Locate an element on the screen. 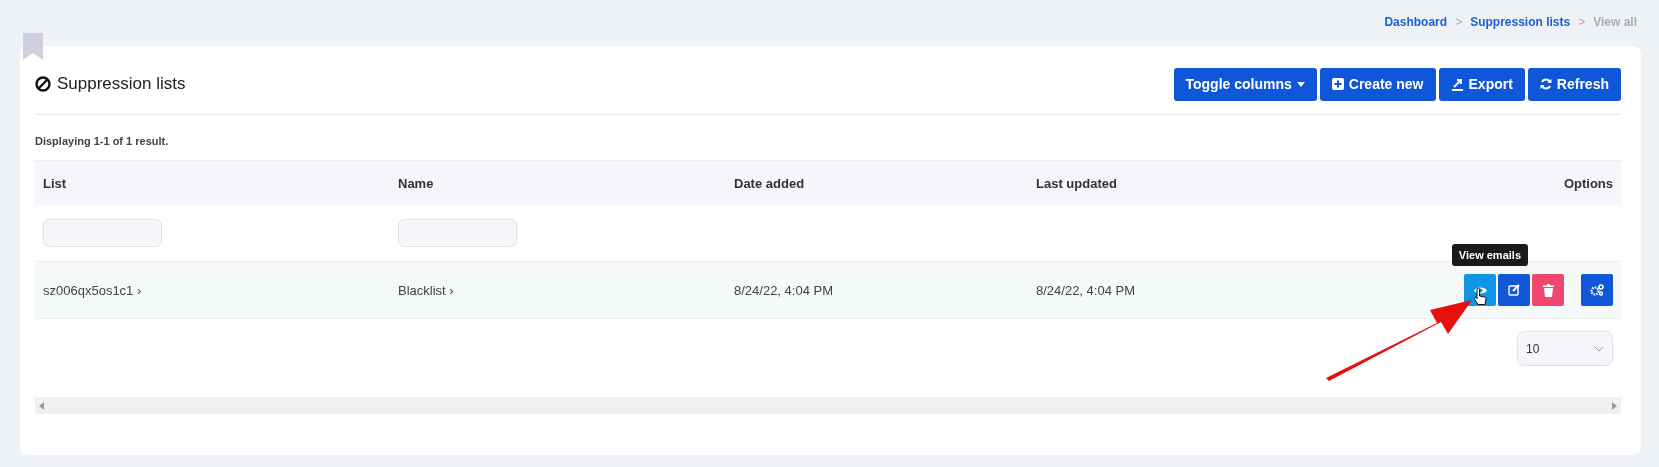  toolbar-button: Create new is located at coordinates (1377, 84).